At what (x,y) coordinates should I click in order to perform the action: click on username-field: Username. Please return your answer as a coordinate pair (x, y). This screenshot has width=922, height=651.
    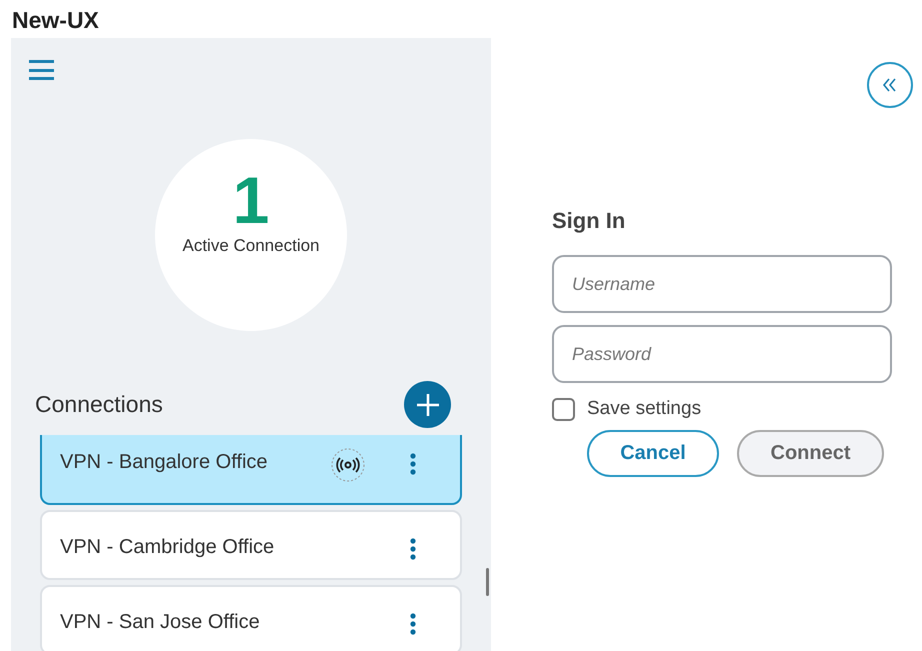
    Looking at the image, I should click on (722, 284).